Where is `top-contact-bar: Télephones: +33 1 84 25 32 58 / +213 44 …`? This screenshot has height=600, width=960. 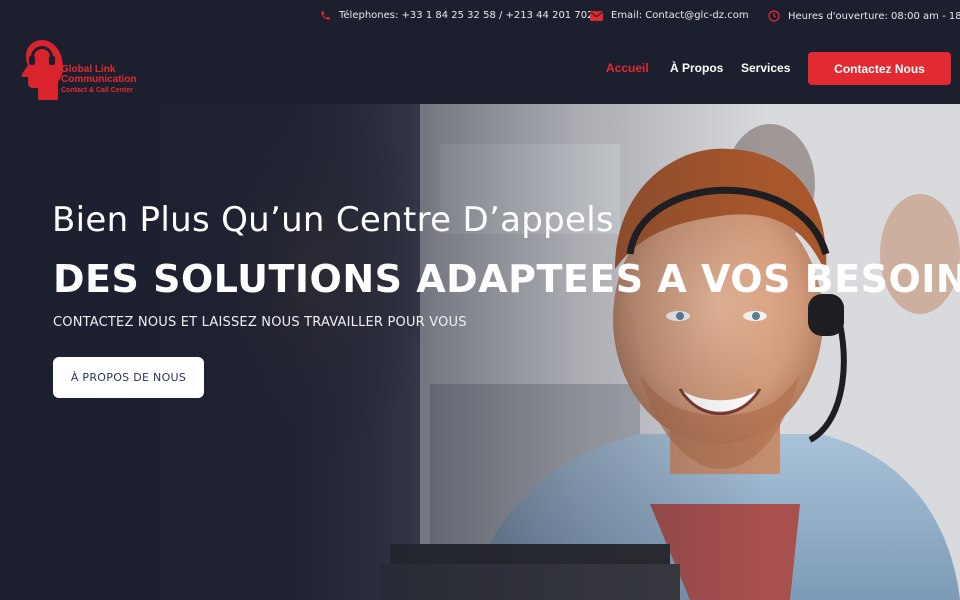
top-contact-bar: Télephones: +33 1 84 25 32 58 / +213 44 … is located at coordinates (480, 17).